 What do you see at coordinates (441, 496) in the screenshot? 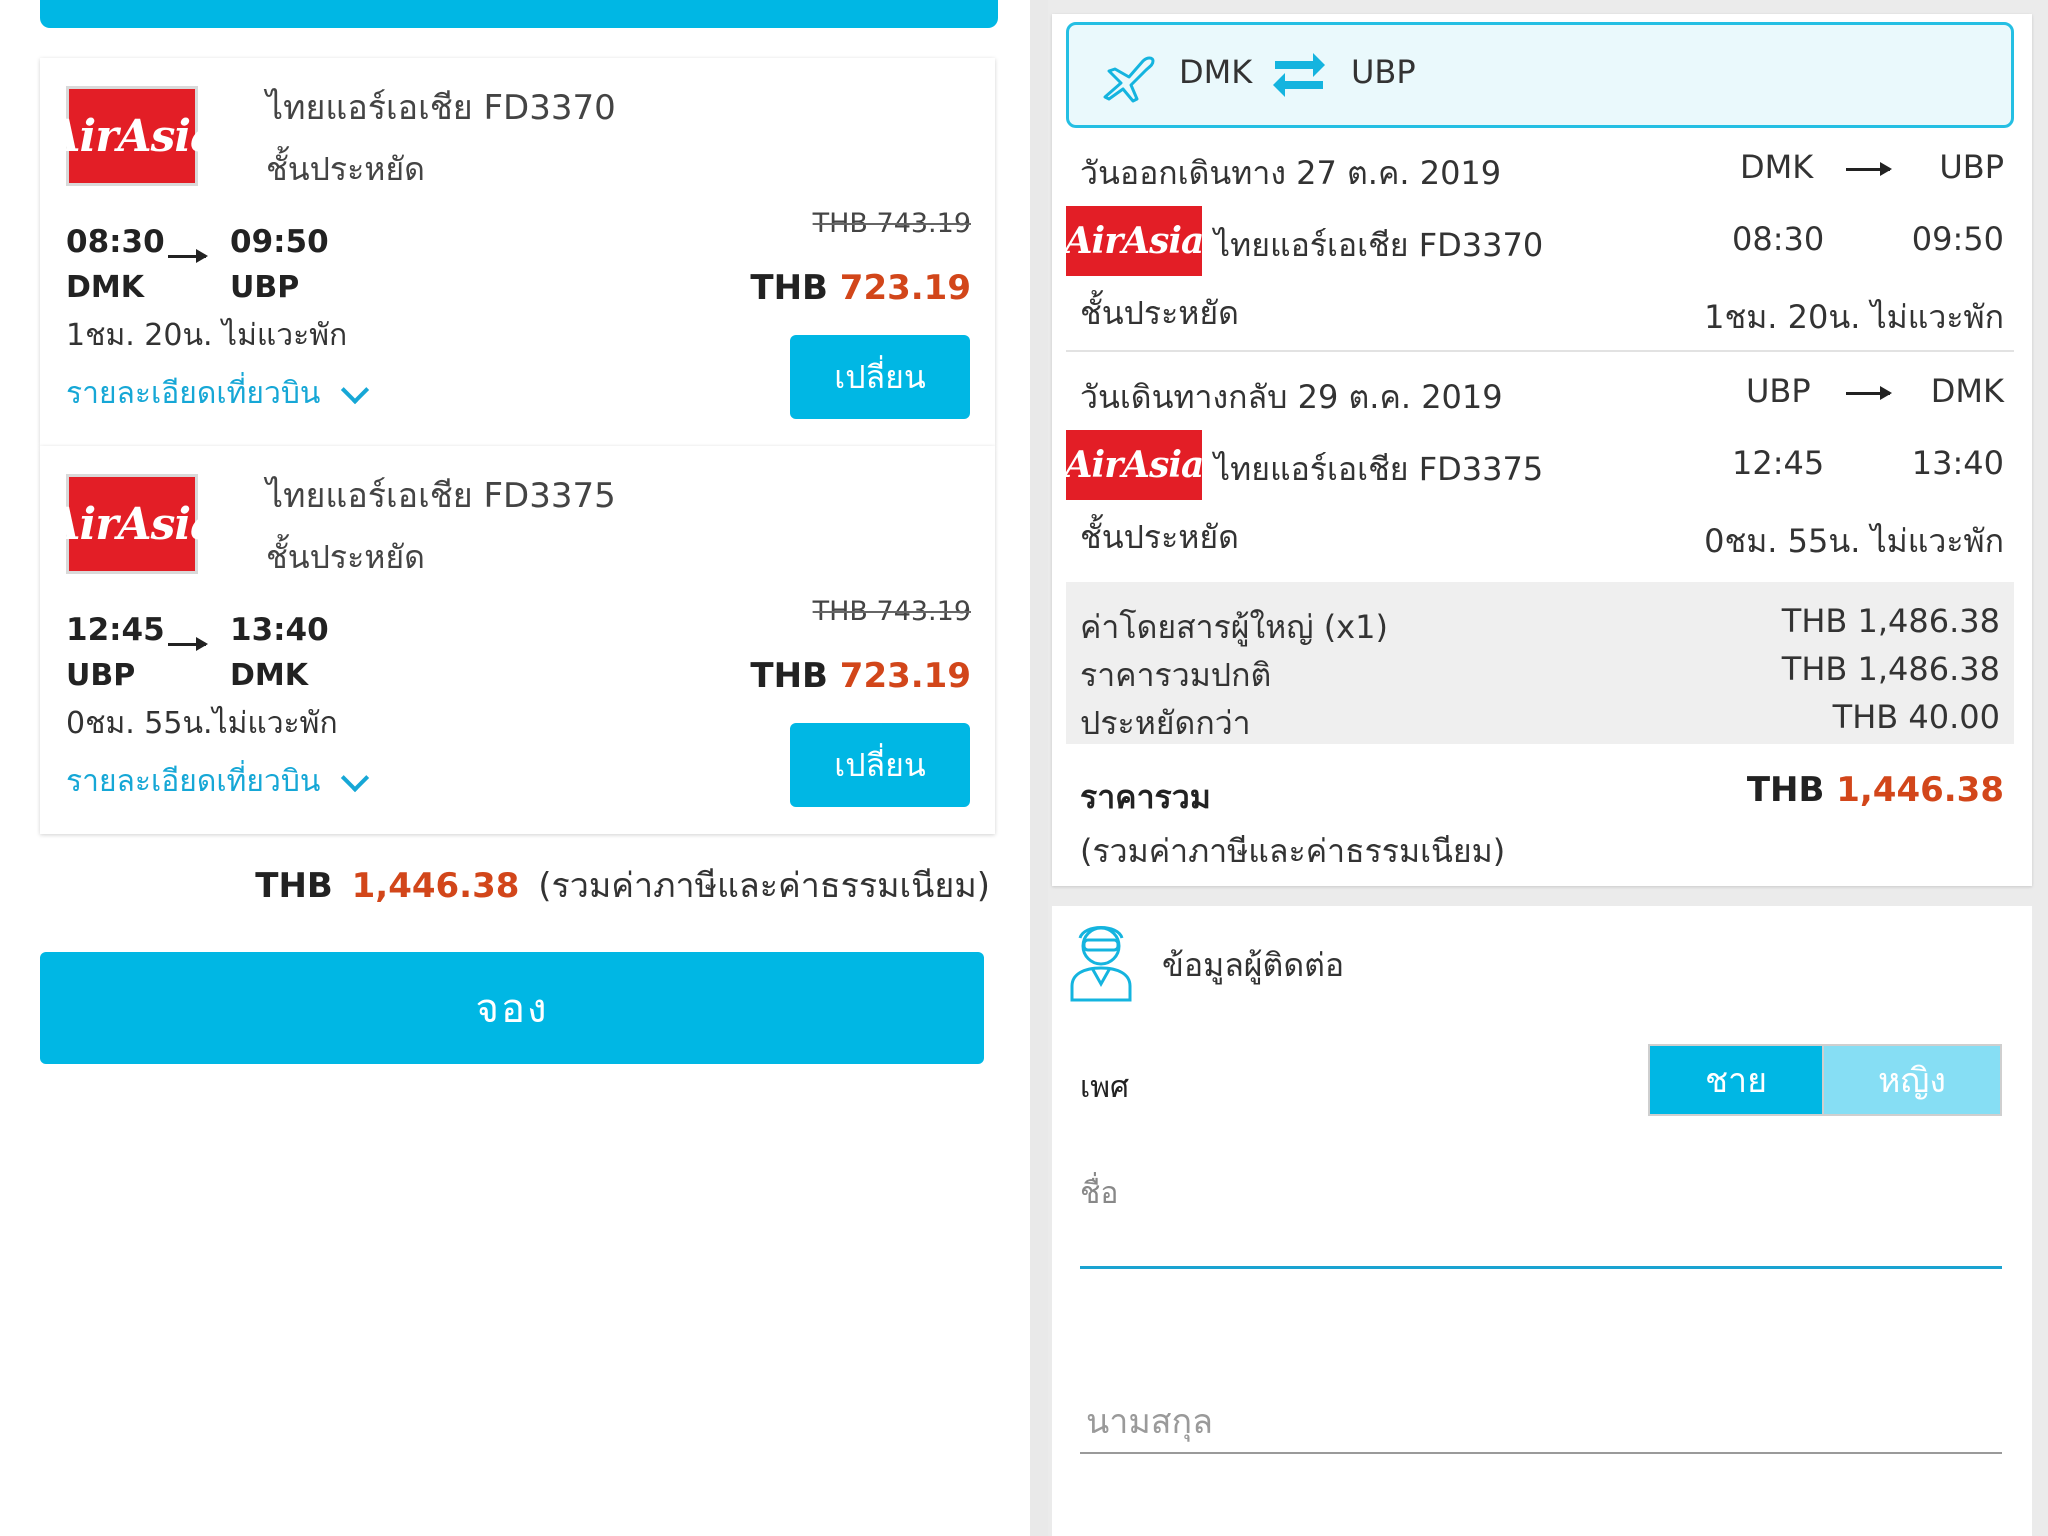
I see `flight-airline: ไทยแอร์เอเชีย FD3375` at bounding box center [441, 496].